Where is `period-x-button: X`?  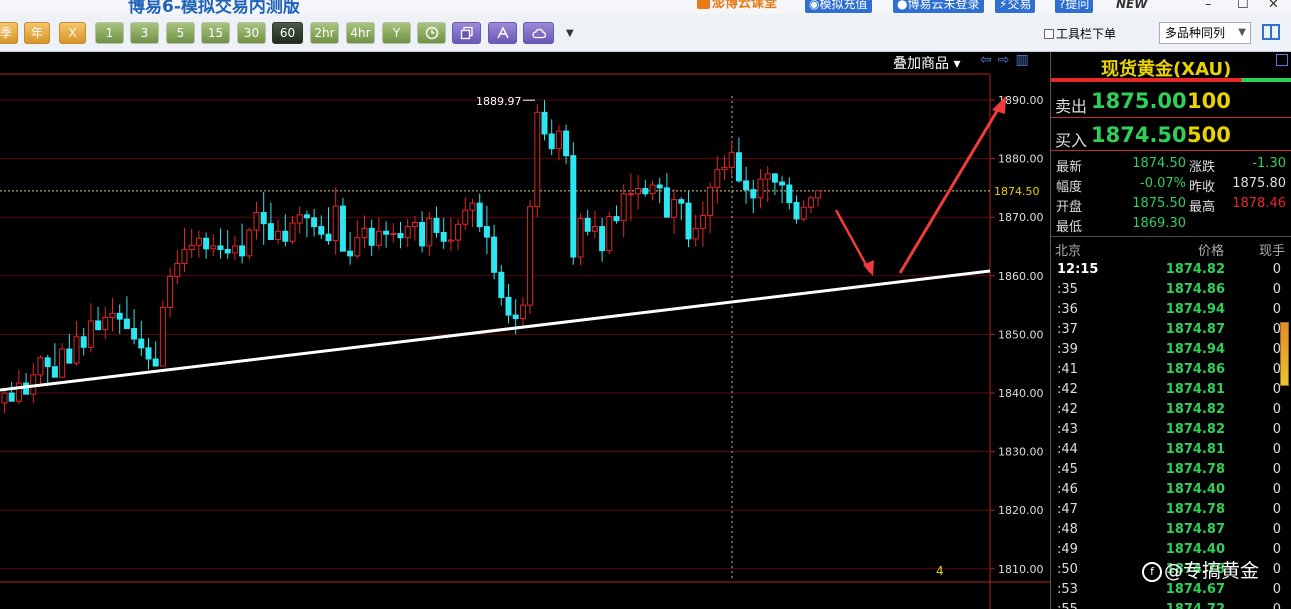
period-x-button: X is located at coordinates (72, 33).